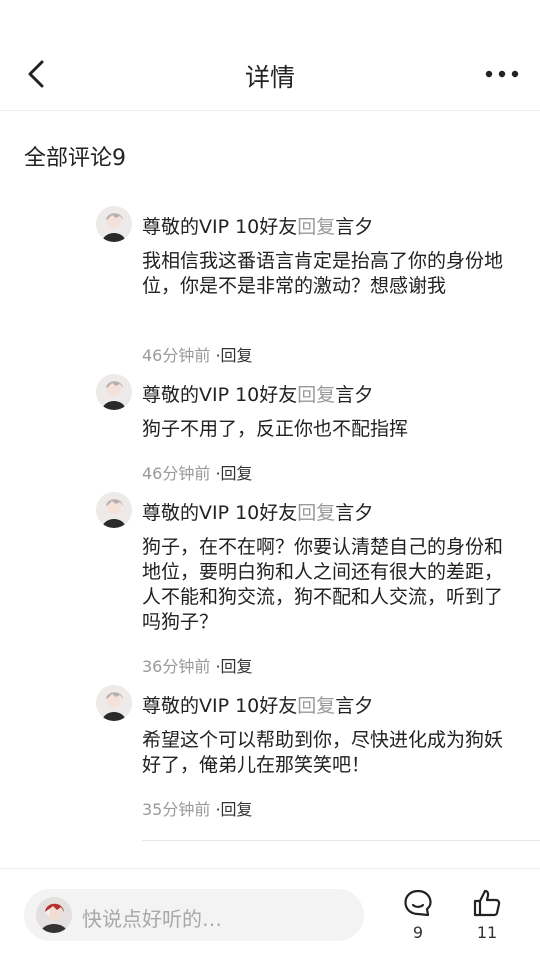 Image resolution: width=540 pixels, height=961 pixels. I want to click on comment-meta: 35分钟前 ·回复, so click(197, 808).